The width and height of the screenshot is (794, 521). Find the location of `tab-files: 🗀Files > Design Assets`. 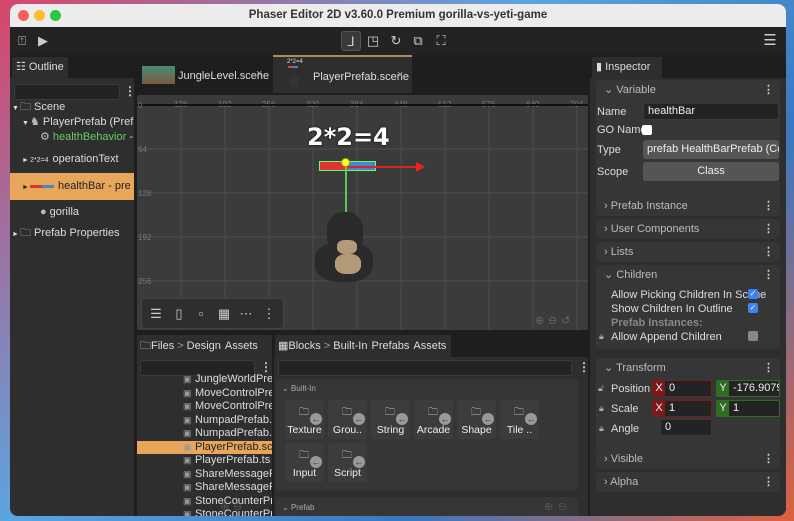

tab-files: 🗀Files > Design Assets is located at coordinates (204, 346).